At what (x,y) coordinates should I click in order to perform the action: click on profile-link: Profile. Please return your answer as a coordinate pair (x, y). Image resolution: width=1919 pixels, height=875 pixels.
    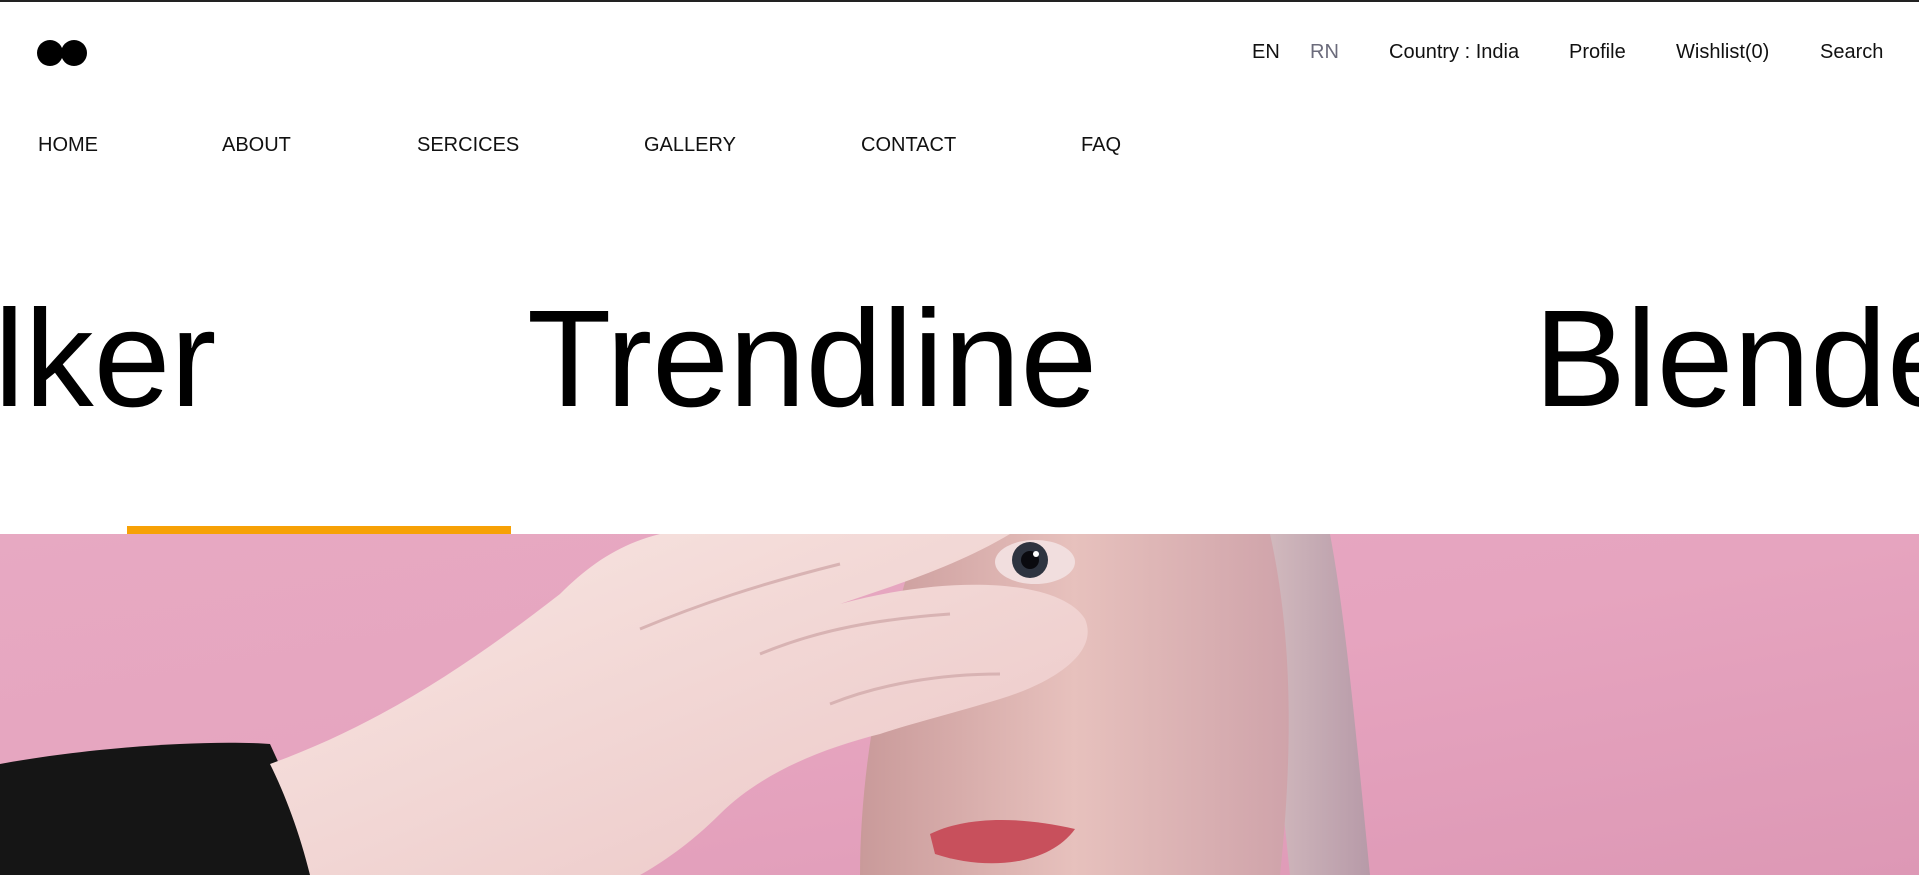
    Looking at the image, I should click on (1597, 52).